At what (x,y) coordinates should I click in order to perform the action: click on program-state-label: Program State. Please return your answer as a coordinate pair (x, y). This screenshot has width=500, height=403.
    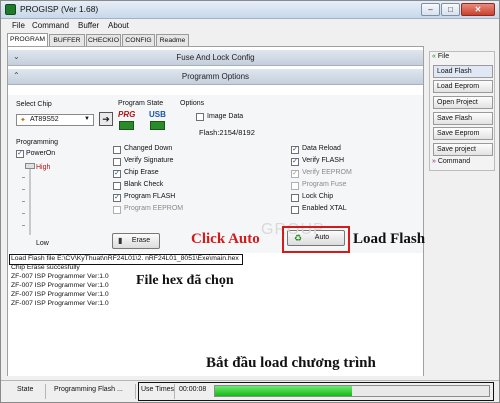
    Looking at the image, I should click on (141, 103).